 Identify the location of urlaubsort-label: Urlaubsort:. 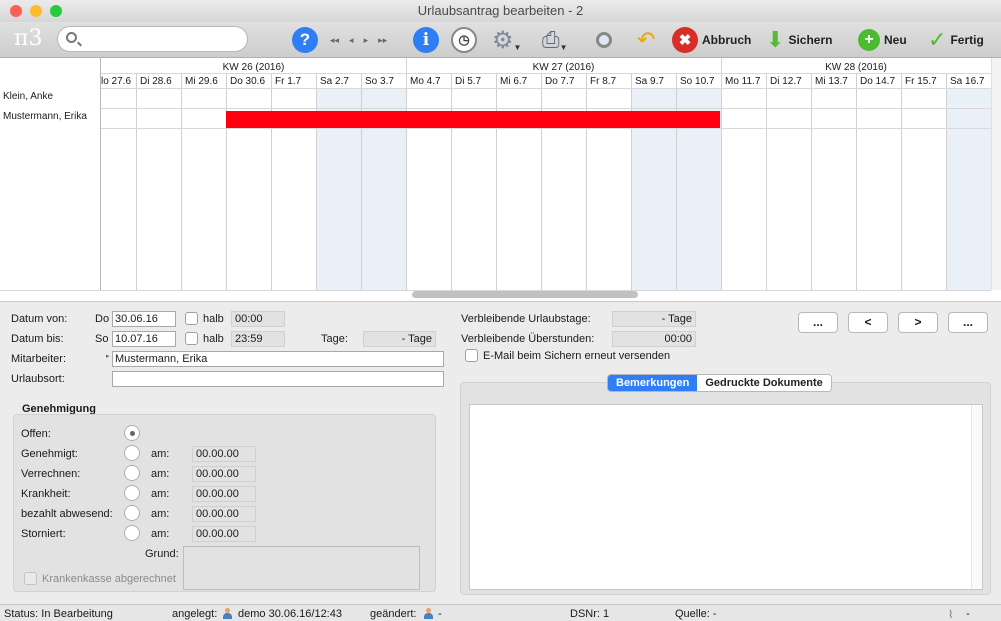
(38, 379).